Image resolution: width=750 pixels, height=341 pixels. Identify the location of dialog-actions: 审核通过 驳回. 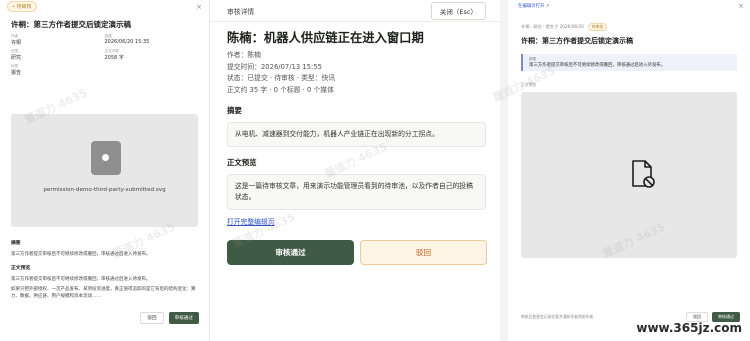
(357, 252).